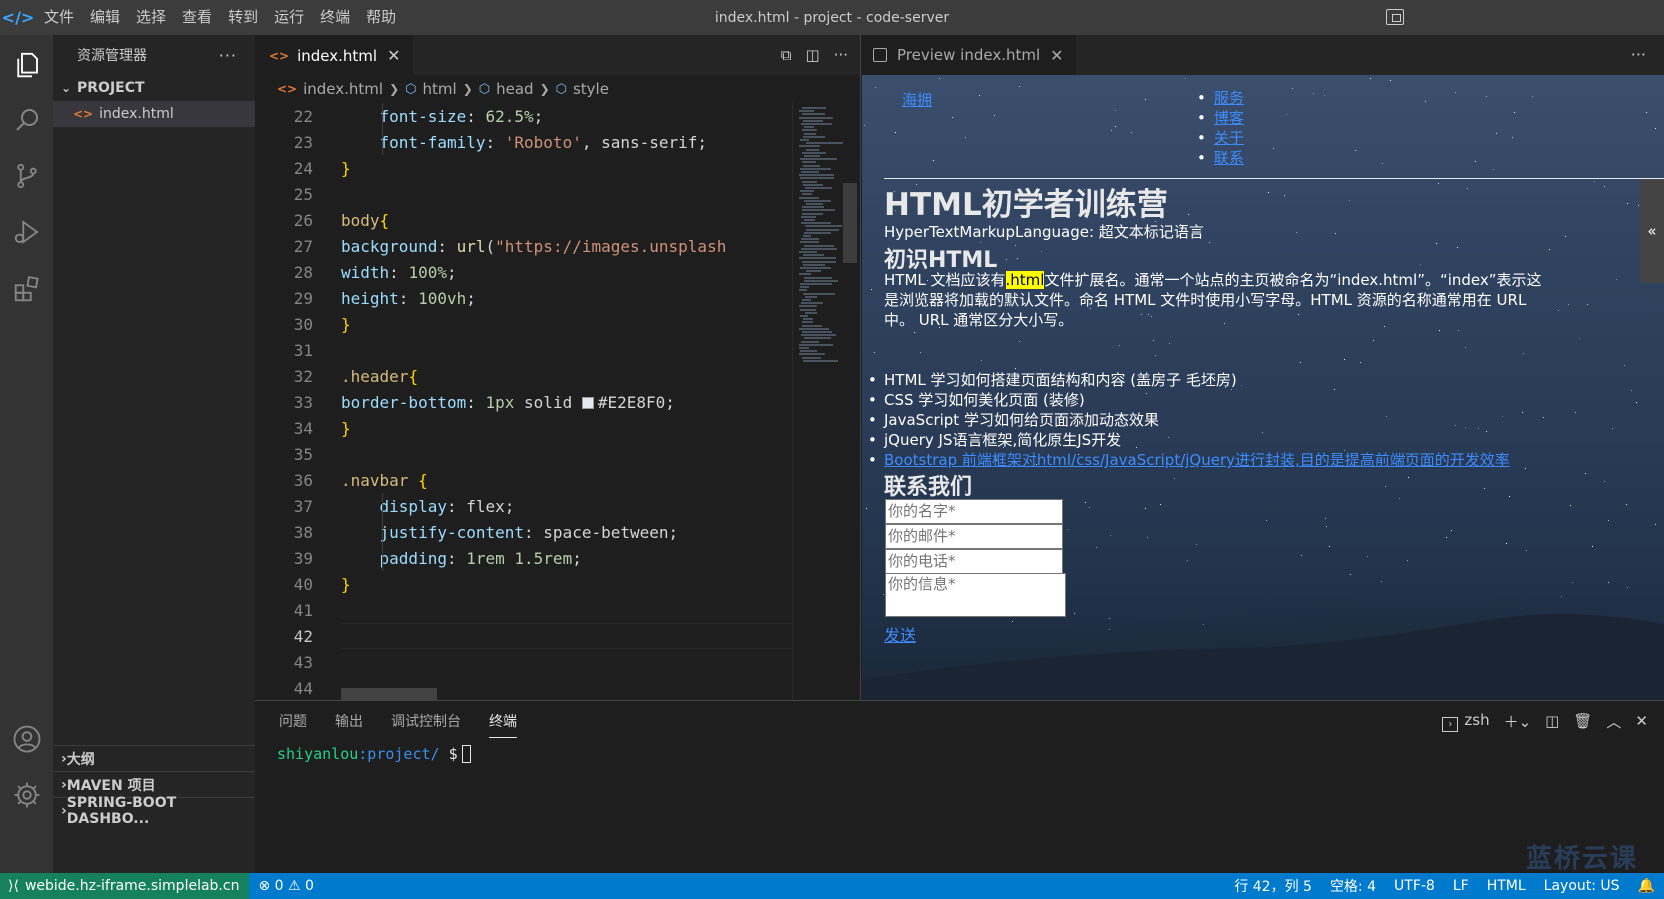 This screenshot has height=899, width=1664. Describe the element at coordinates (850, 223) in the screenshot. I see `minimap-slider` at that location.